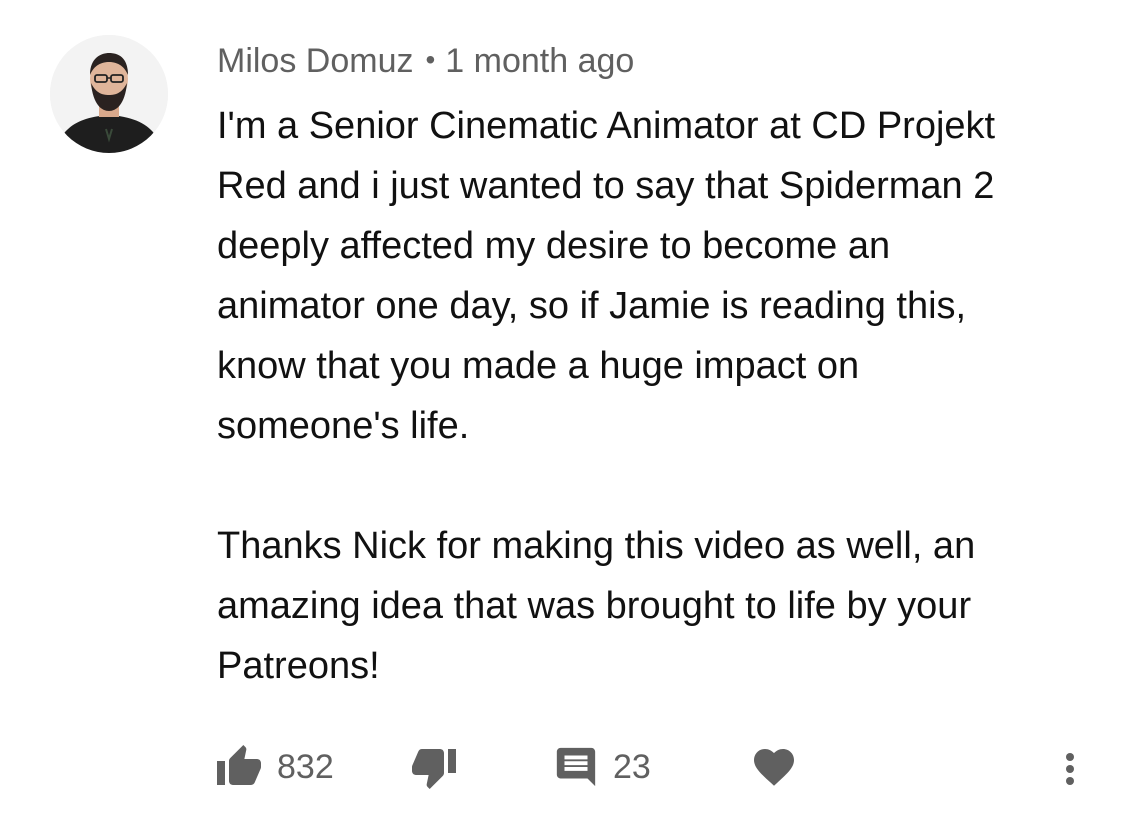  I want to click on author-name: Milos Domuz, so click(315, 61).